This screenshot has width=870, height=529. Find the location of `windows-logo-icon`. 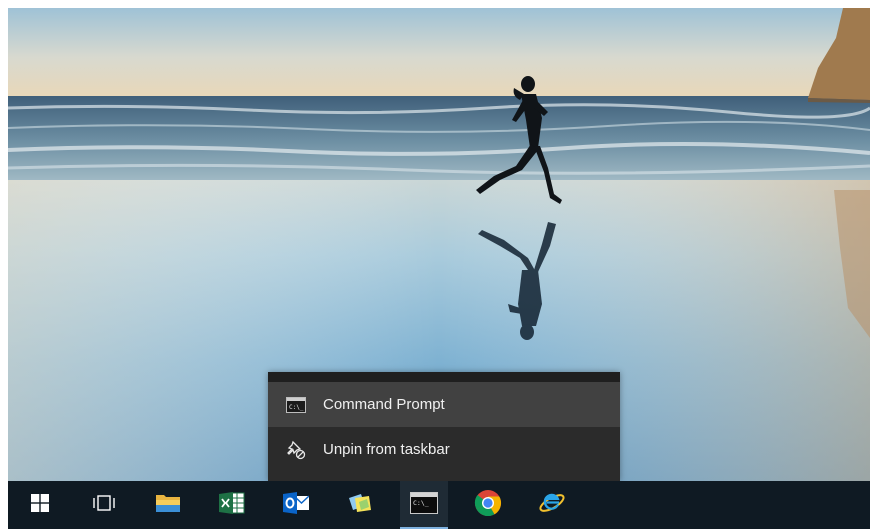

windows-logo-icon is located at coordinates (40, 505).